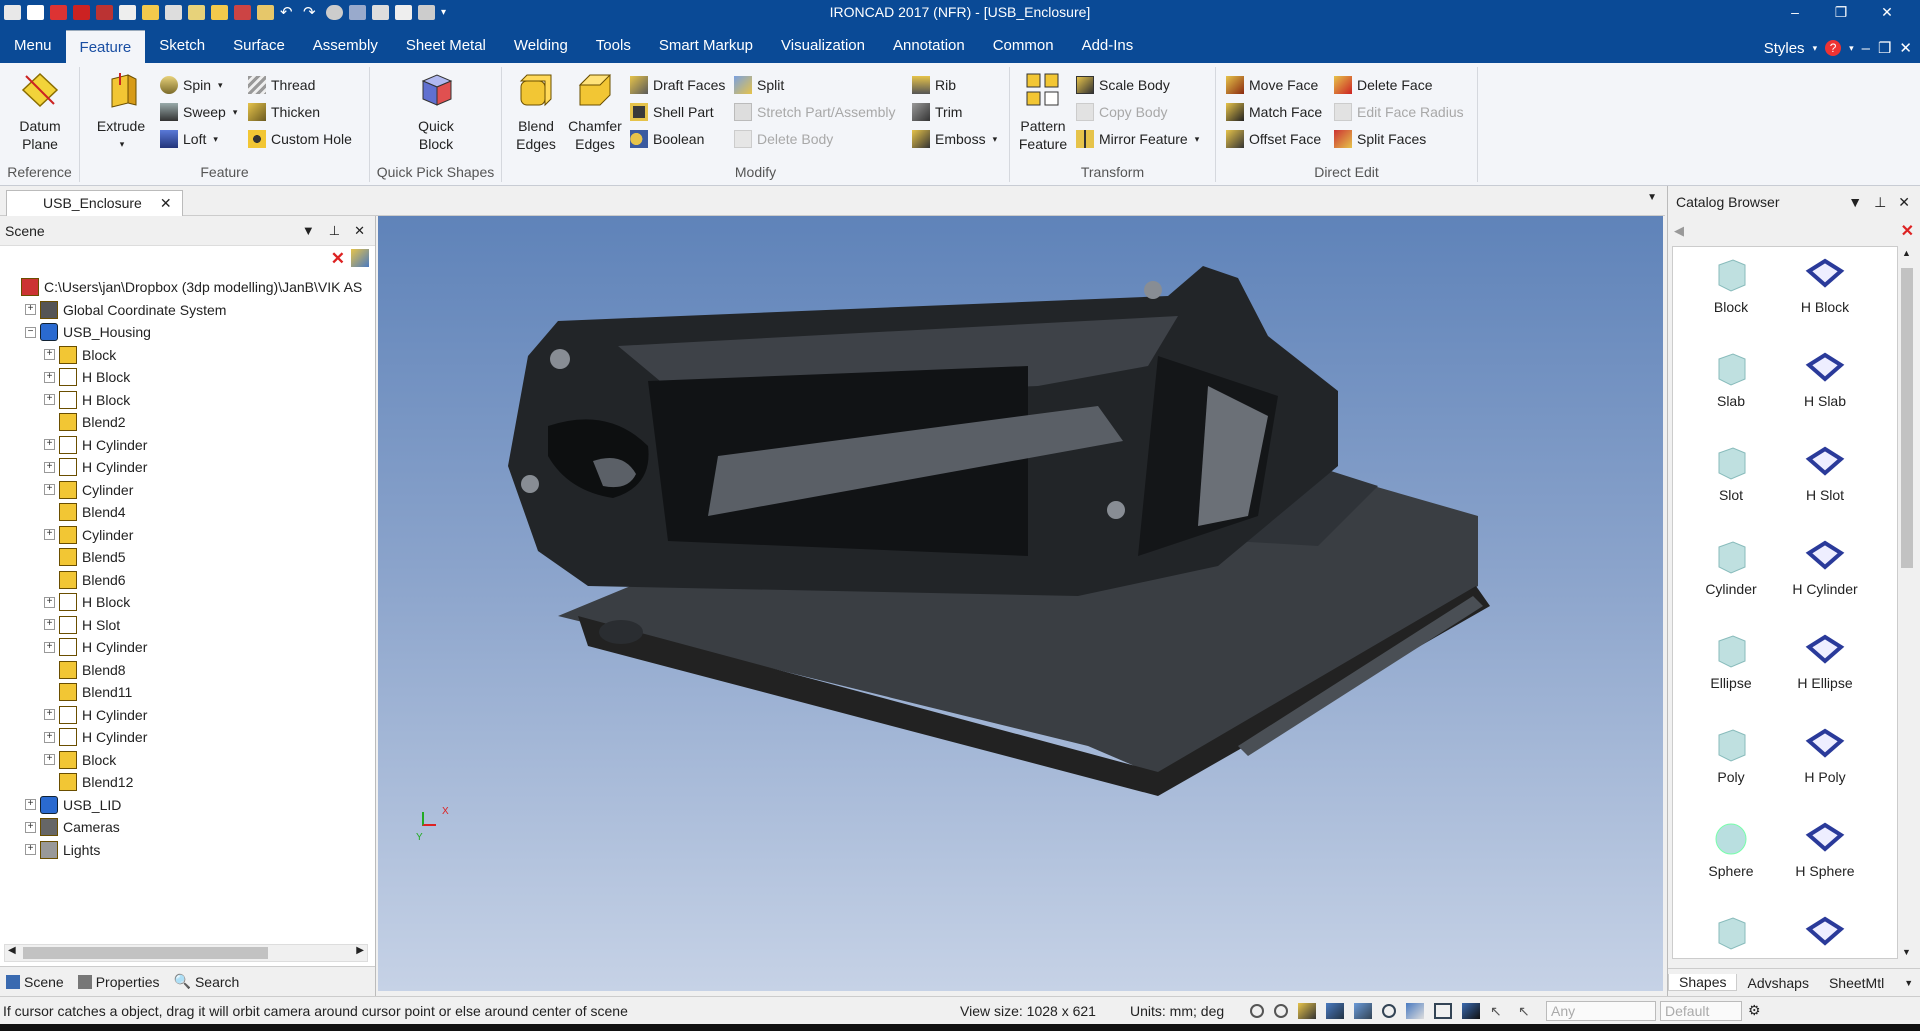  I want to click on loft-button: Loft ▾, so click(189, 139).